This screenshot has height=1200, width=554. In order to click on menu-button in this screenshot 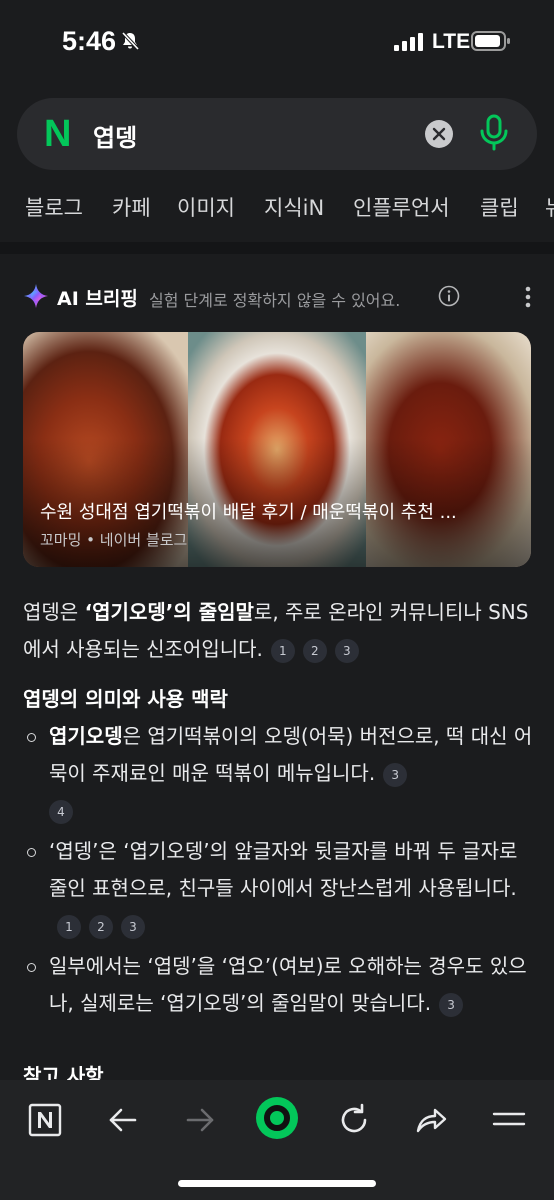, I will do `click(509, 1120)`.